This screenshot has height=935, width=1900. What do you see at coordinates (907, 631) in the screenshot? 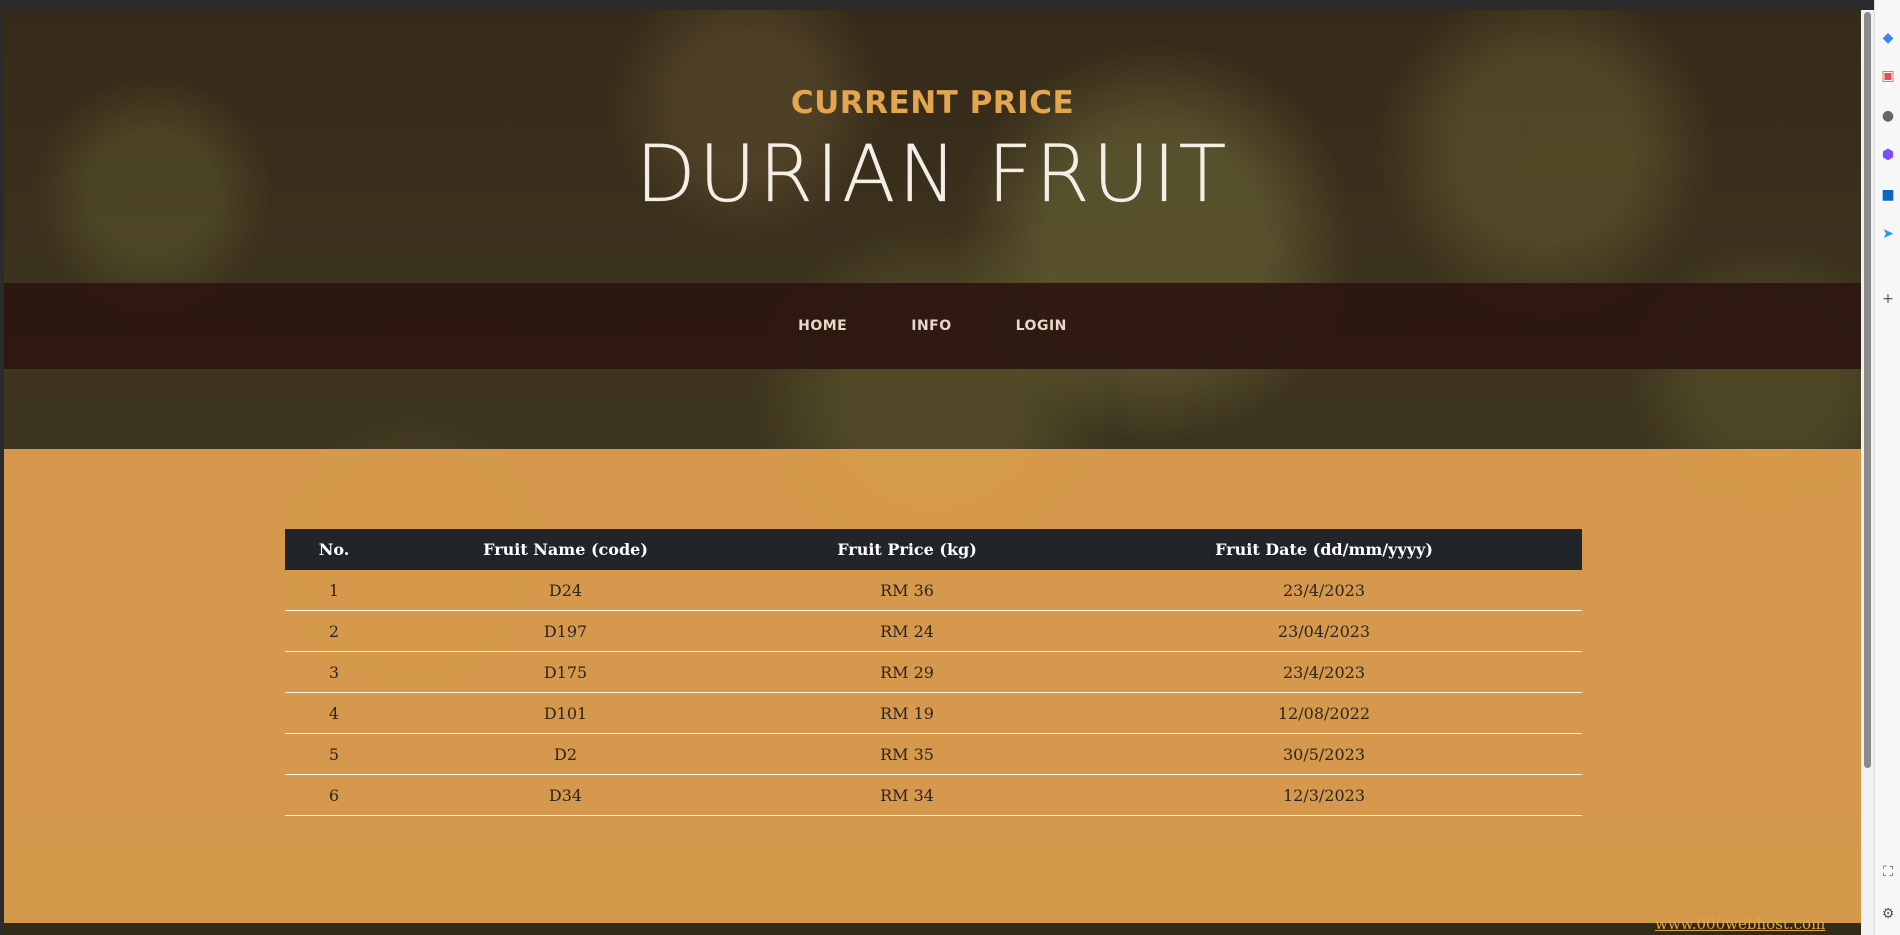
I see `cell-price: RM 24` at bounding box center [907, 631].